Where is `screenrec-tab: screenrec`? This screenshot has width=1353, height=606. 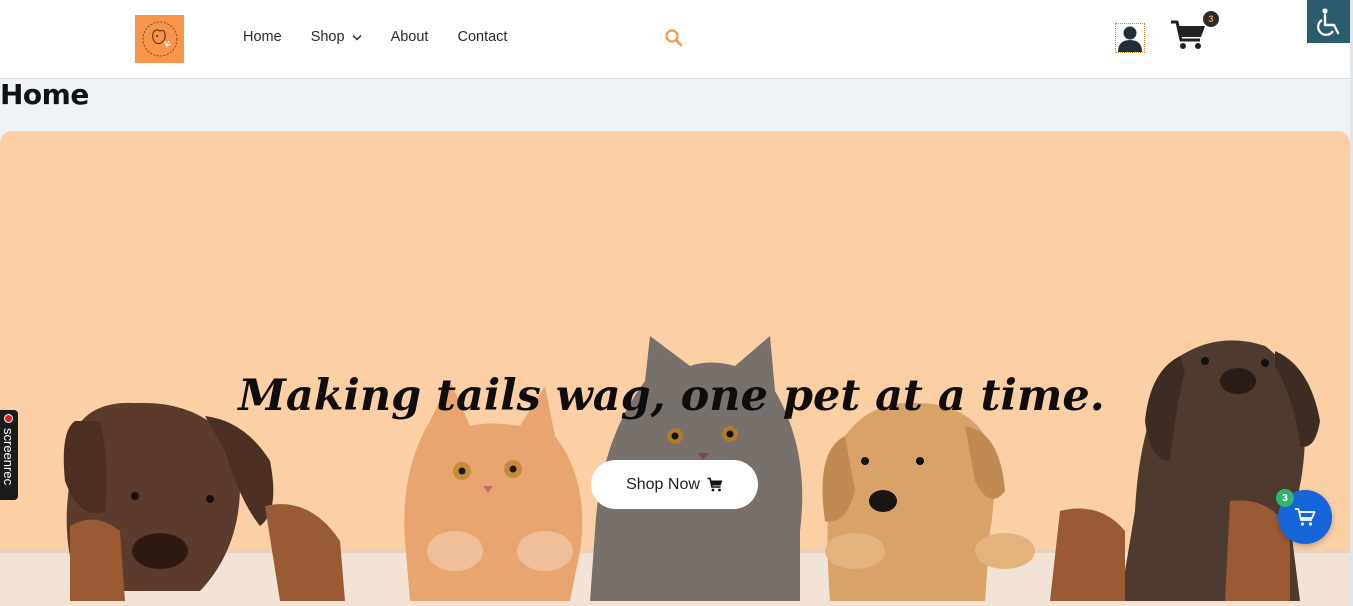 screenrec-tab: screenrec is located at coordinates (9, 455).